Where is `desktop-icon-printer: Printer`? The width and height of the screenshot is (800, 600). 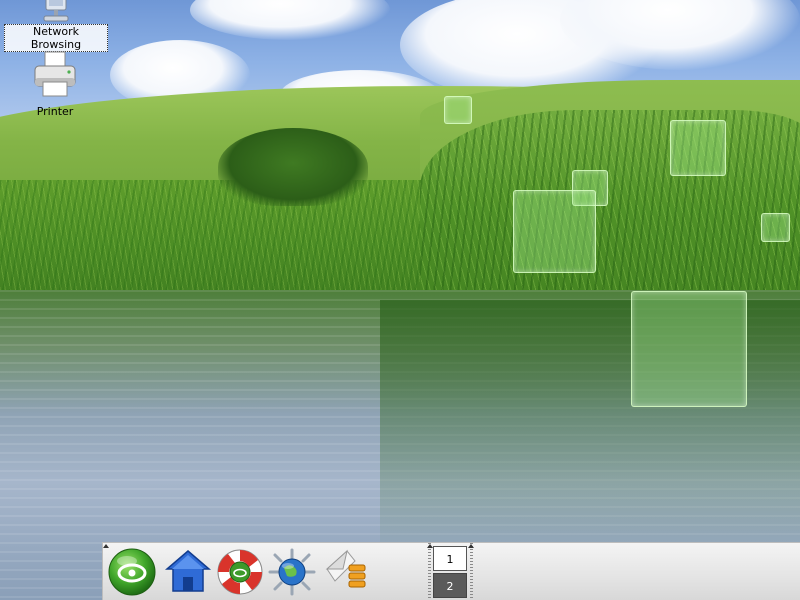 desktop-icon-printer: Printer is located at coordinates (55, 84).